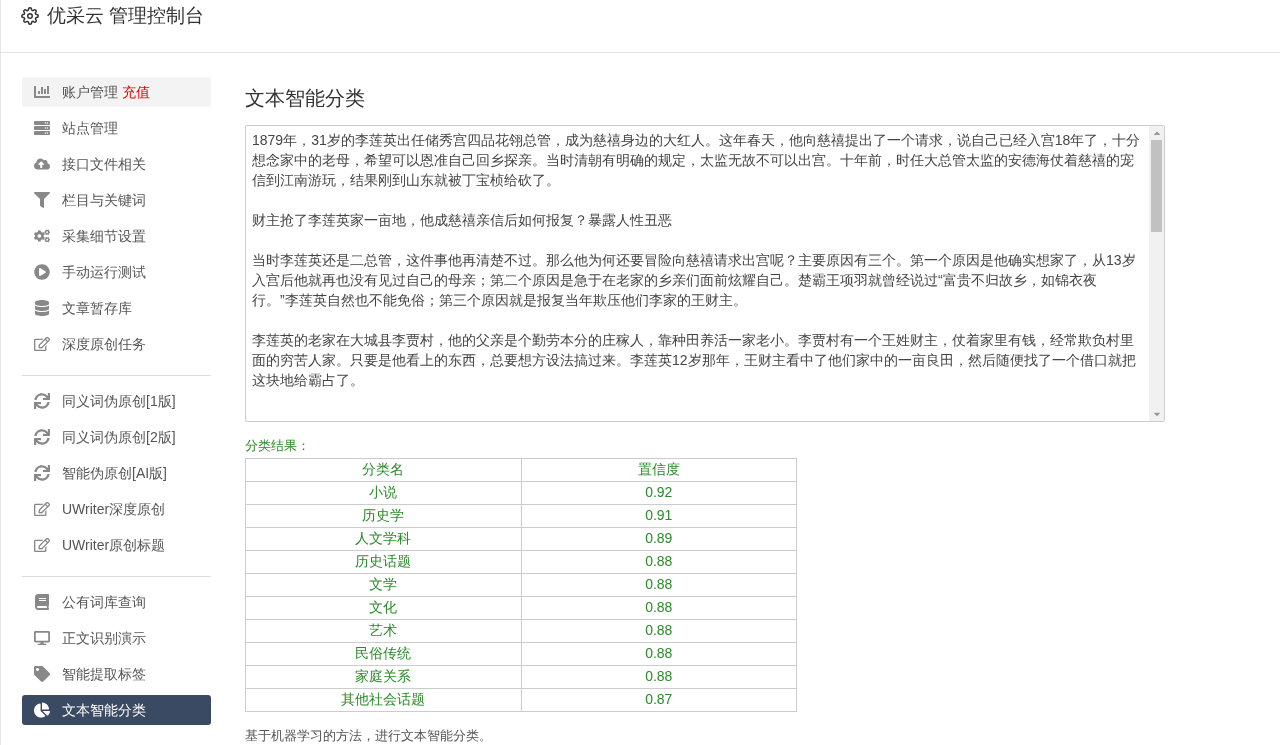  I want to click on database-icon, so click(42, 308).